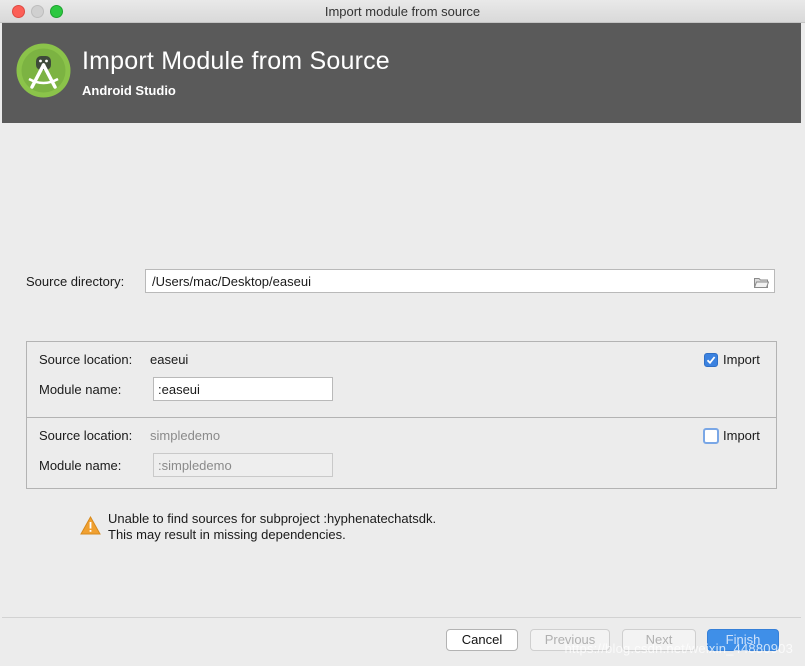 This screenshot has height=666, width=805. What do you see at coordinates (243, 389) in the screenshot?
I see `module-1-name-input: :easeui` at bounding box center [243, 389].